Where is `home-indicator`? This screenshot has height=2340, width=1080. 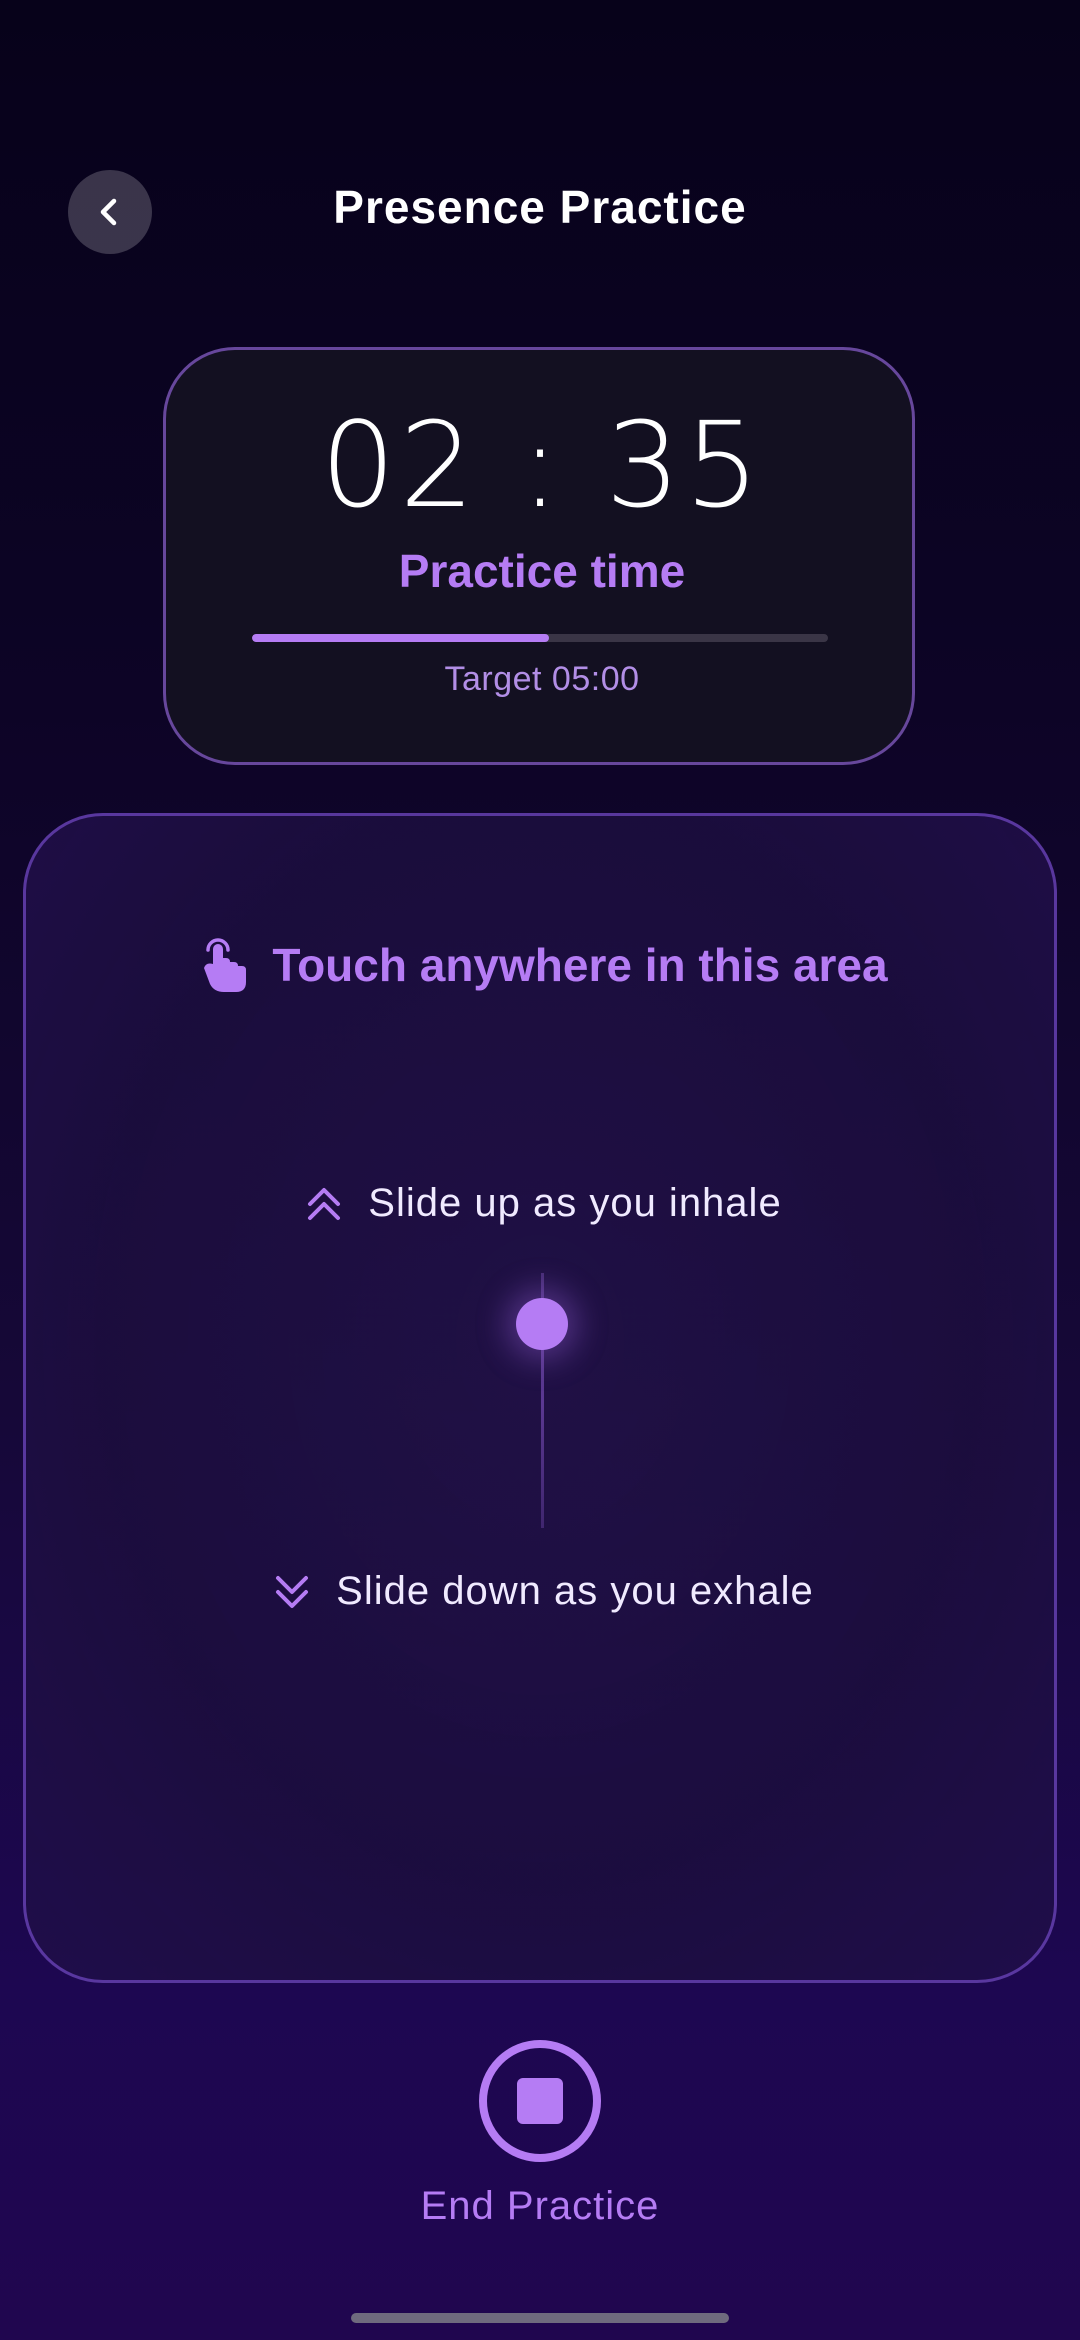 home-indicator is located at coordinates (540, 2318).